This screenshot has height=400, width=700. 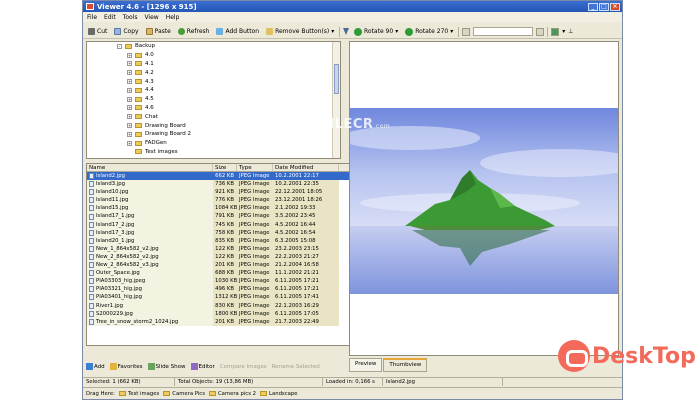 I want to click on tree-scroll-thumb, so click(x=336, y=79).